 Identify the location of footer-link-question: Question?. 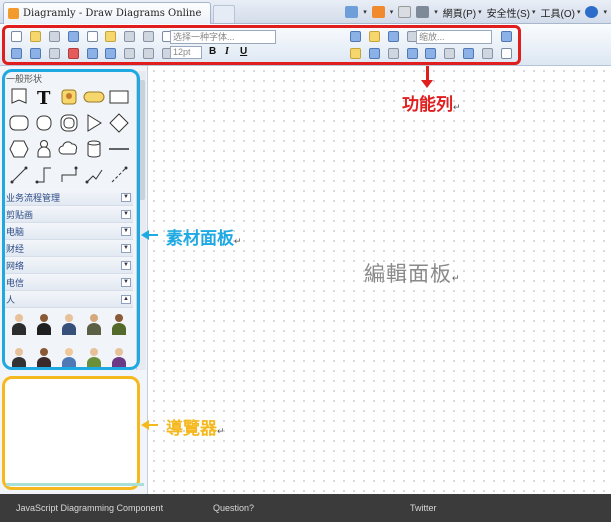
(233, 508).